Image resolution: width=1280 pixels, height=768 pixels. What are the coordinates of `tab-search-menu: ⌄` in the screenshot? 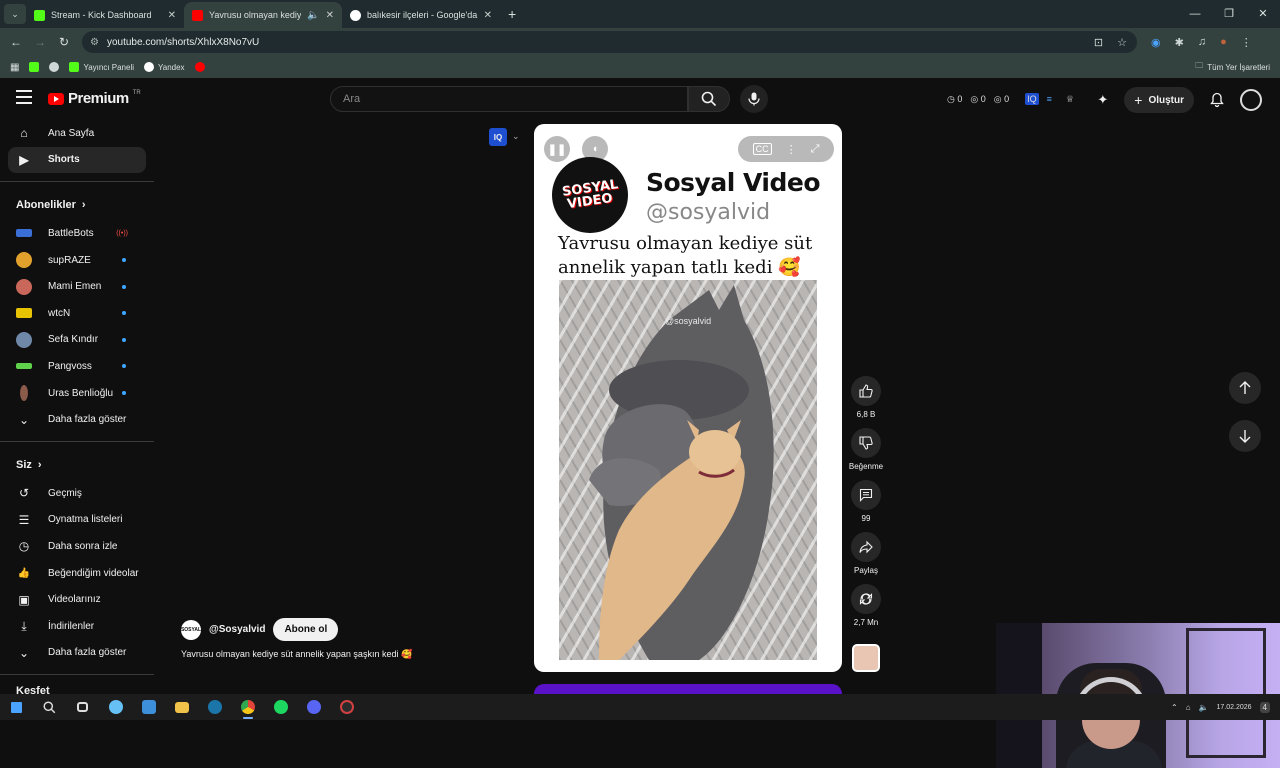 It's located at (15, 14).